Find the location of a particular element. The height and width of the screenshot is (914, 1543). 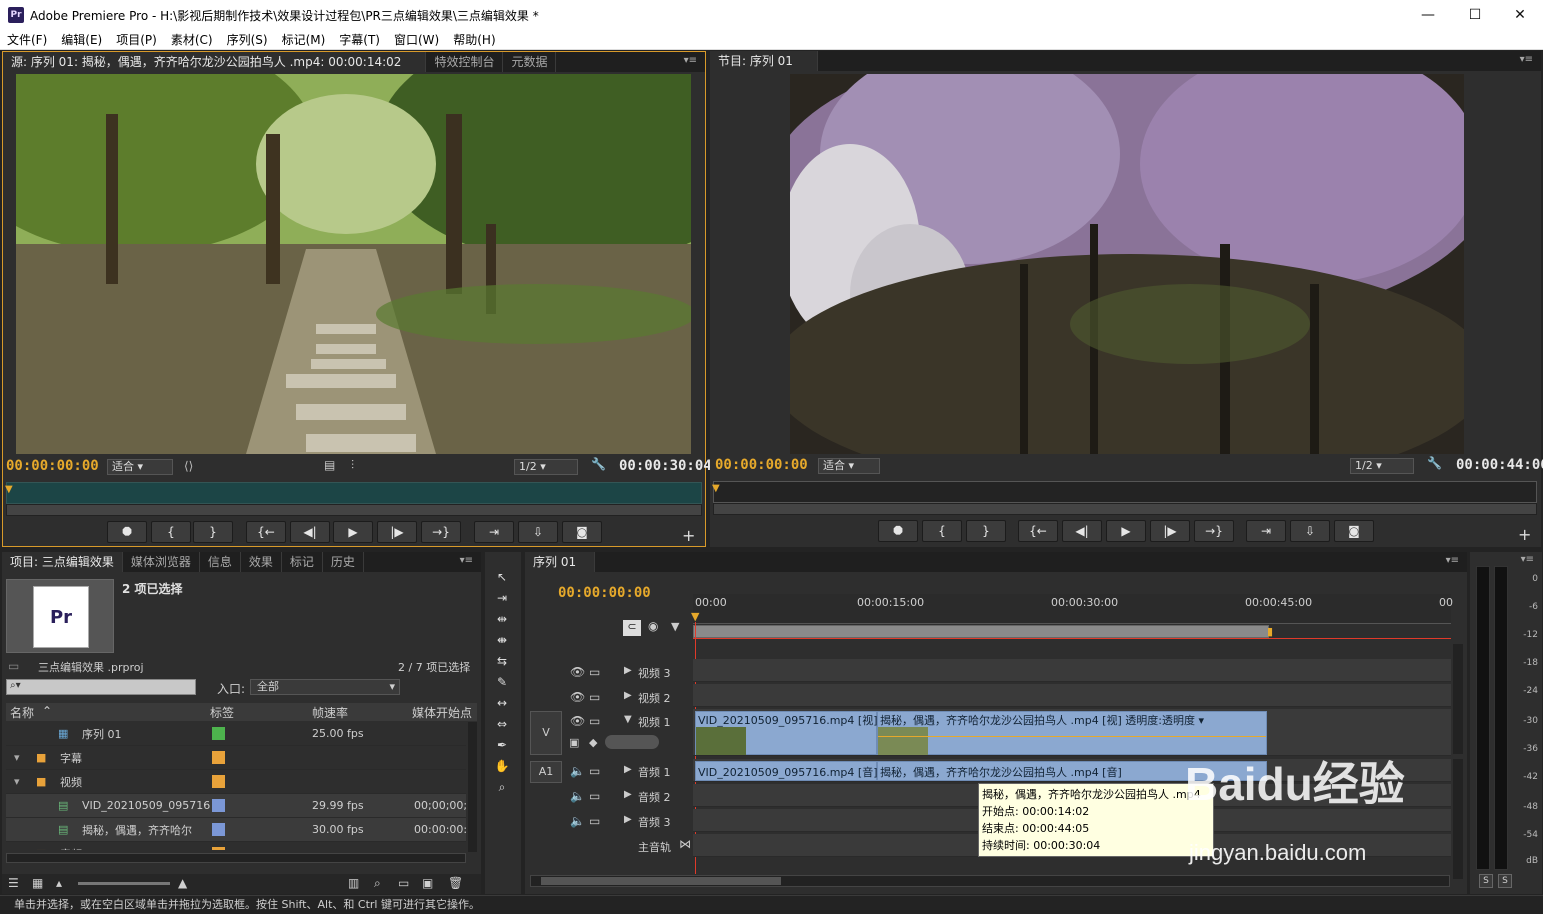

new-item-icon: ▣ is located at coordinates (427, 883).